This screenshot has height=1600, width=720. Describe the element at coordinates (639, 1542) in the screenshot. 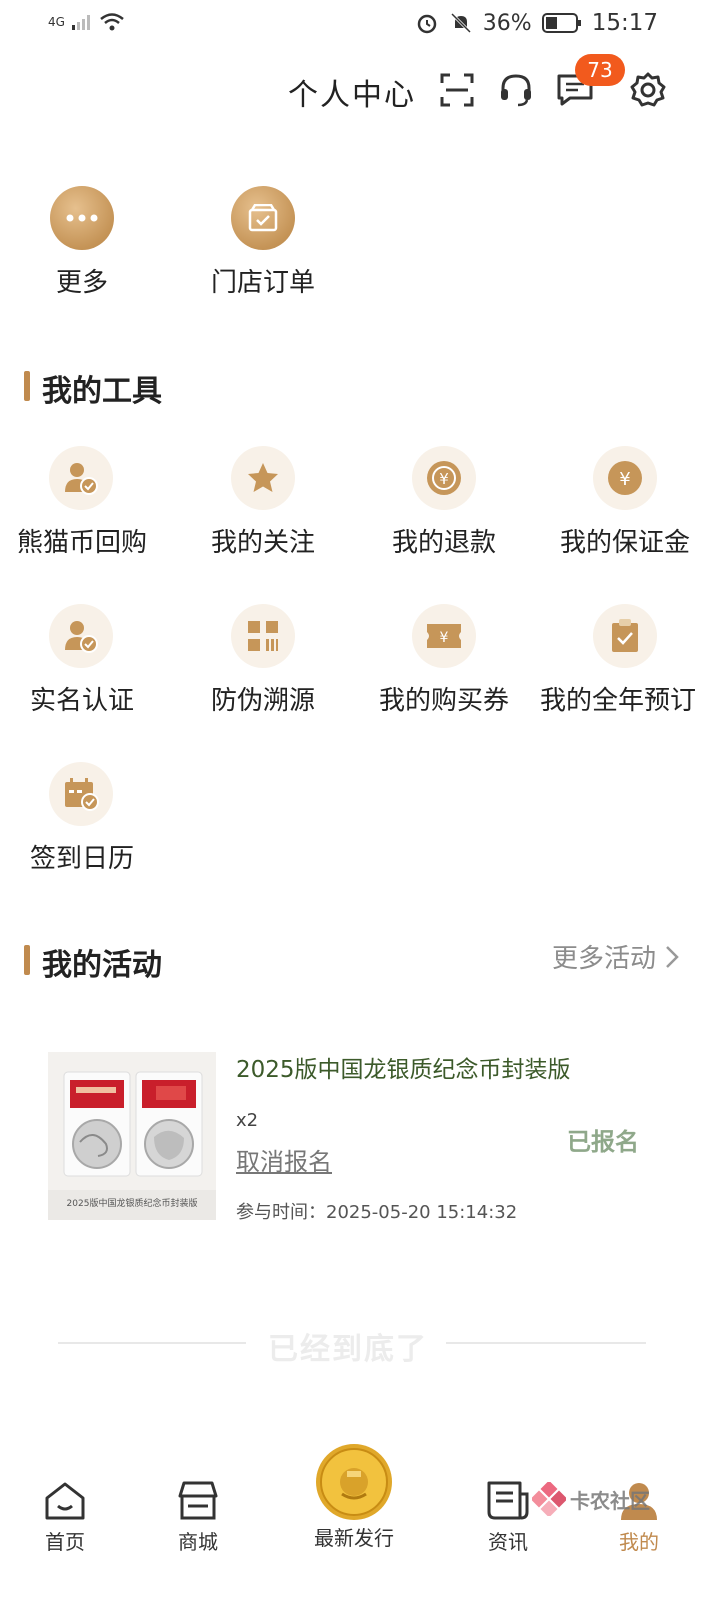

I see `tab-label: 我的` at that location.